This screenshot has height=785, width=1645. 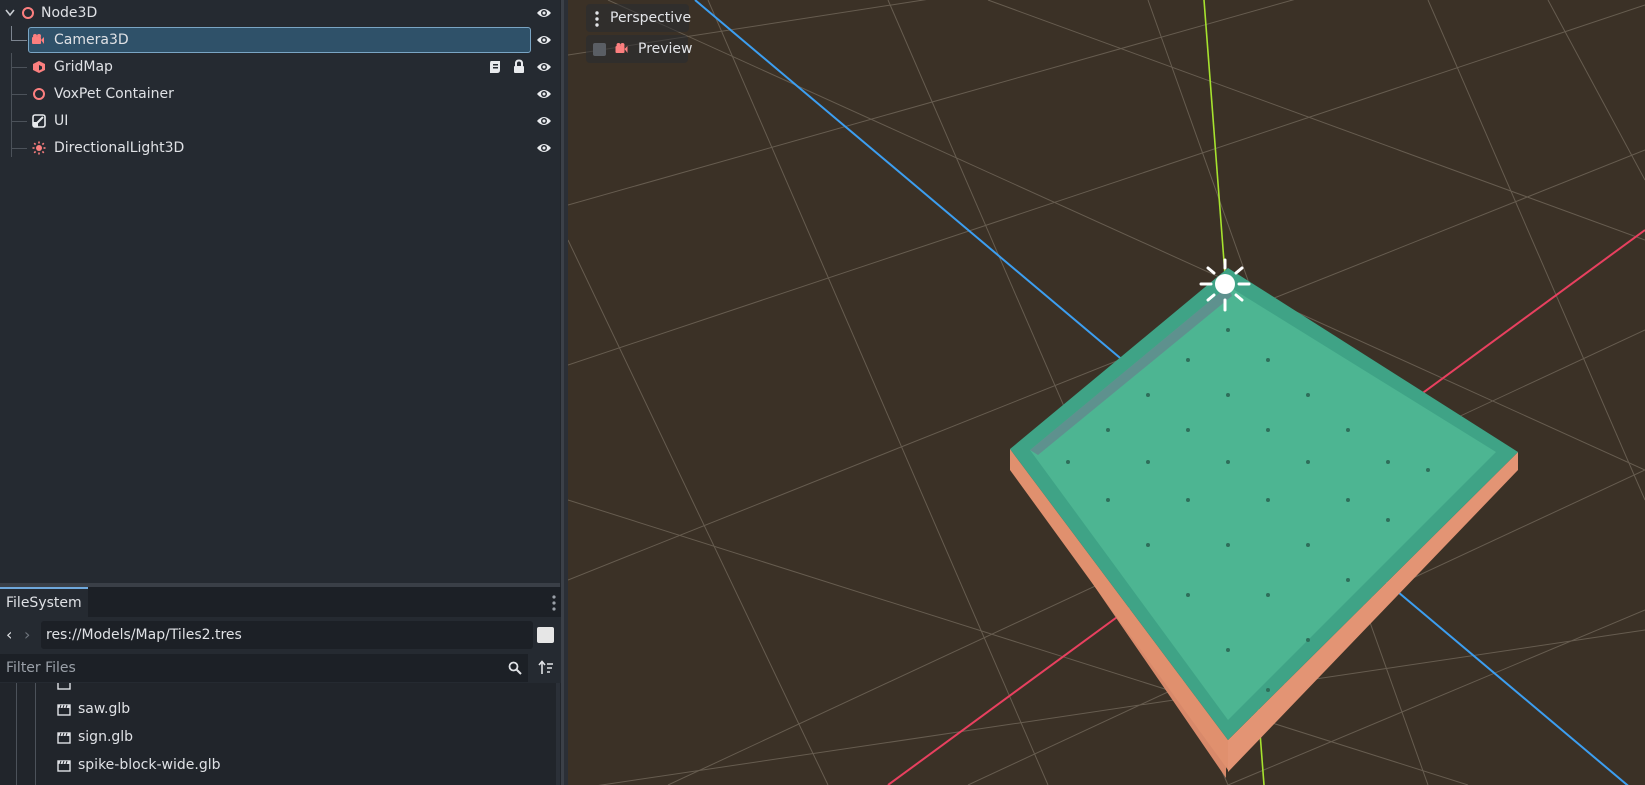 I want to click on file-list-scrollbar, so click(x=558, y=734).